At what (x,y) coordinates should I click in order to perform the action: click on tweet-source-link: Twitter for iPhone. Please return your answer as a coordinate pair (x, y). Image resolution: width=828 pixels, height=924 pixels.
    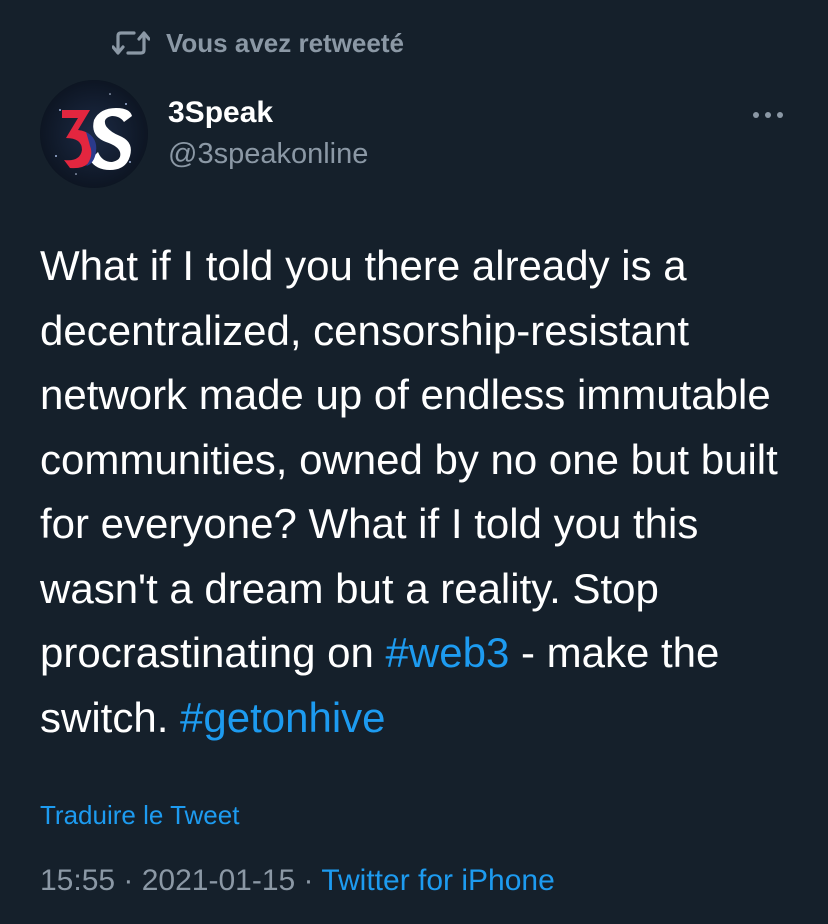
    Looking at the image, I should click on (437, 880).